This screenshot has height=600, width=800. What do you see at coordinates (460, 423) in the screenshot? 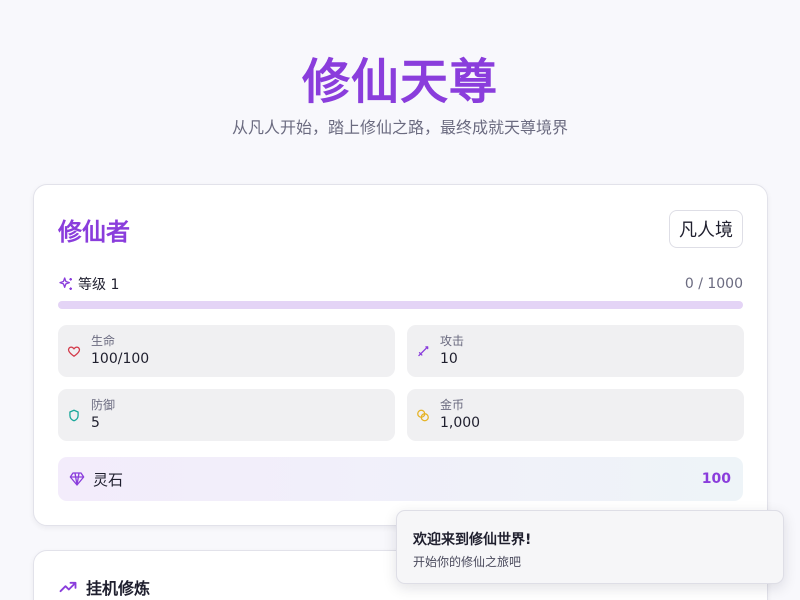
I see `stat-value: 1,000` at bounding box center [460, 423].